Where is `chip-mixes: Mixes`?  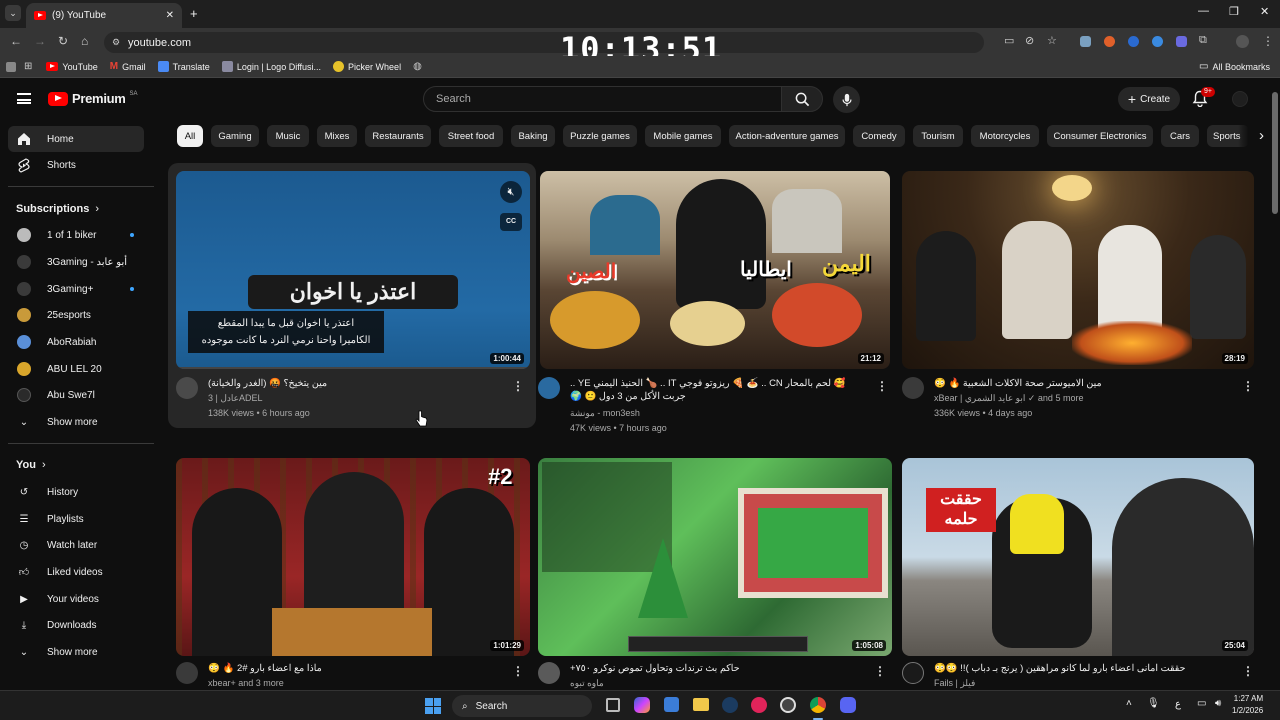
chip-mixes: Mixes is located at coordinates (337, 136).